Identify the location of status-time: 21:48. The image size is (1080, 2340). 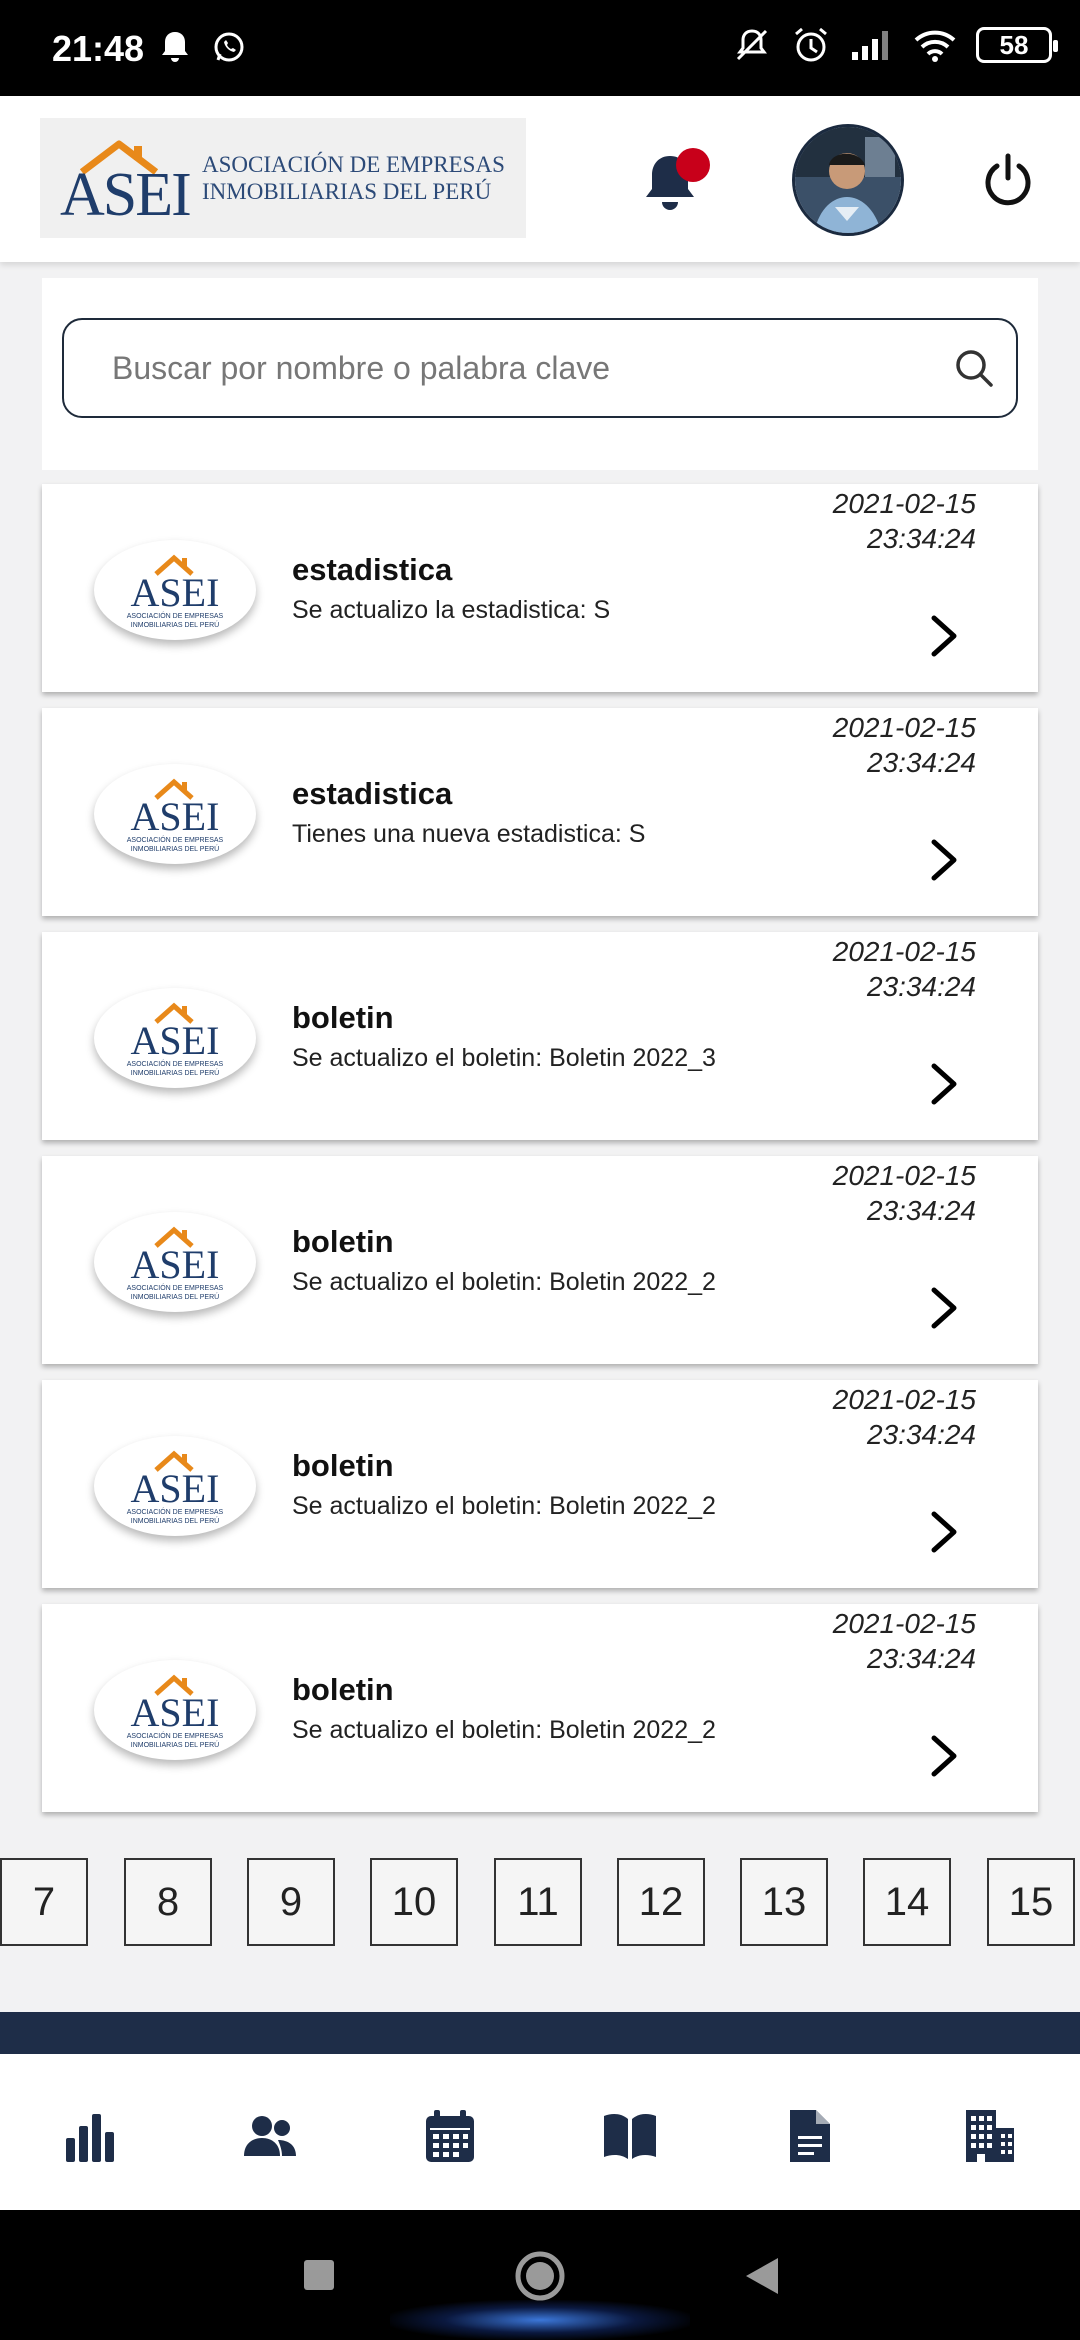
(98, 48).